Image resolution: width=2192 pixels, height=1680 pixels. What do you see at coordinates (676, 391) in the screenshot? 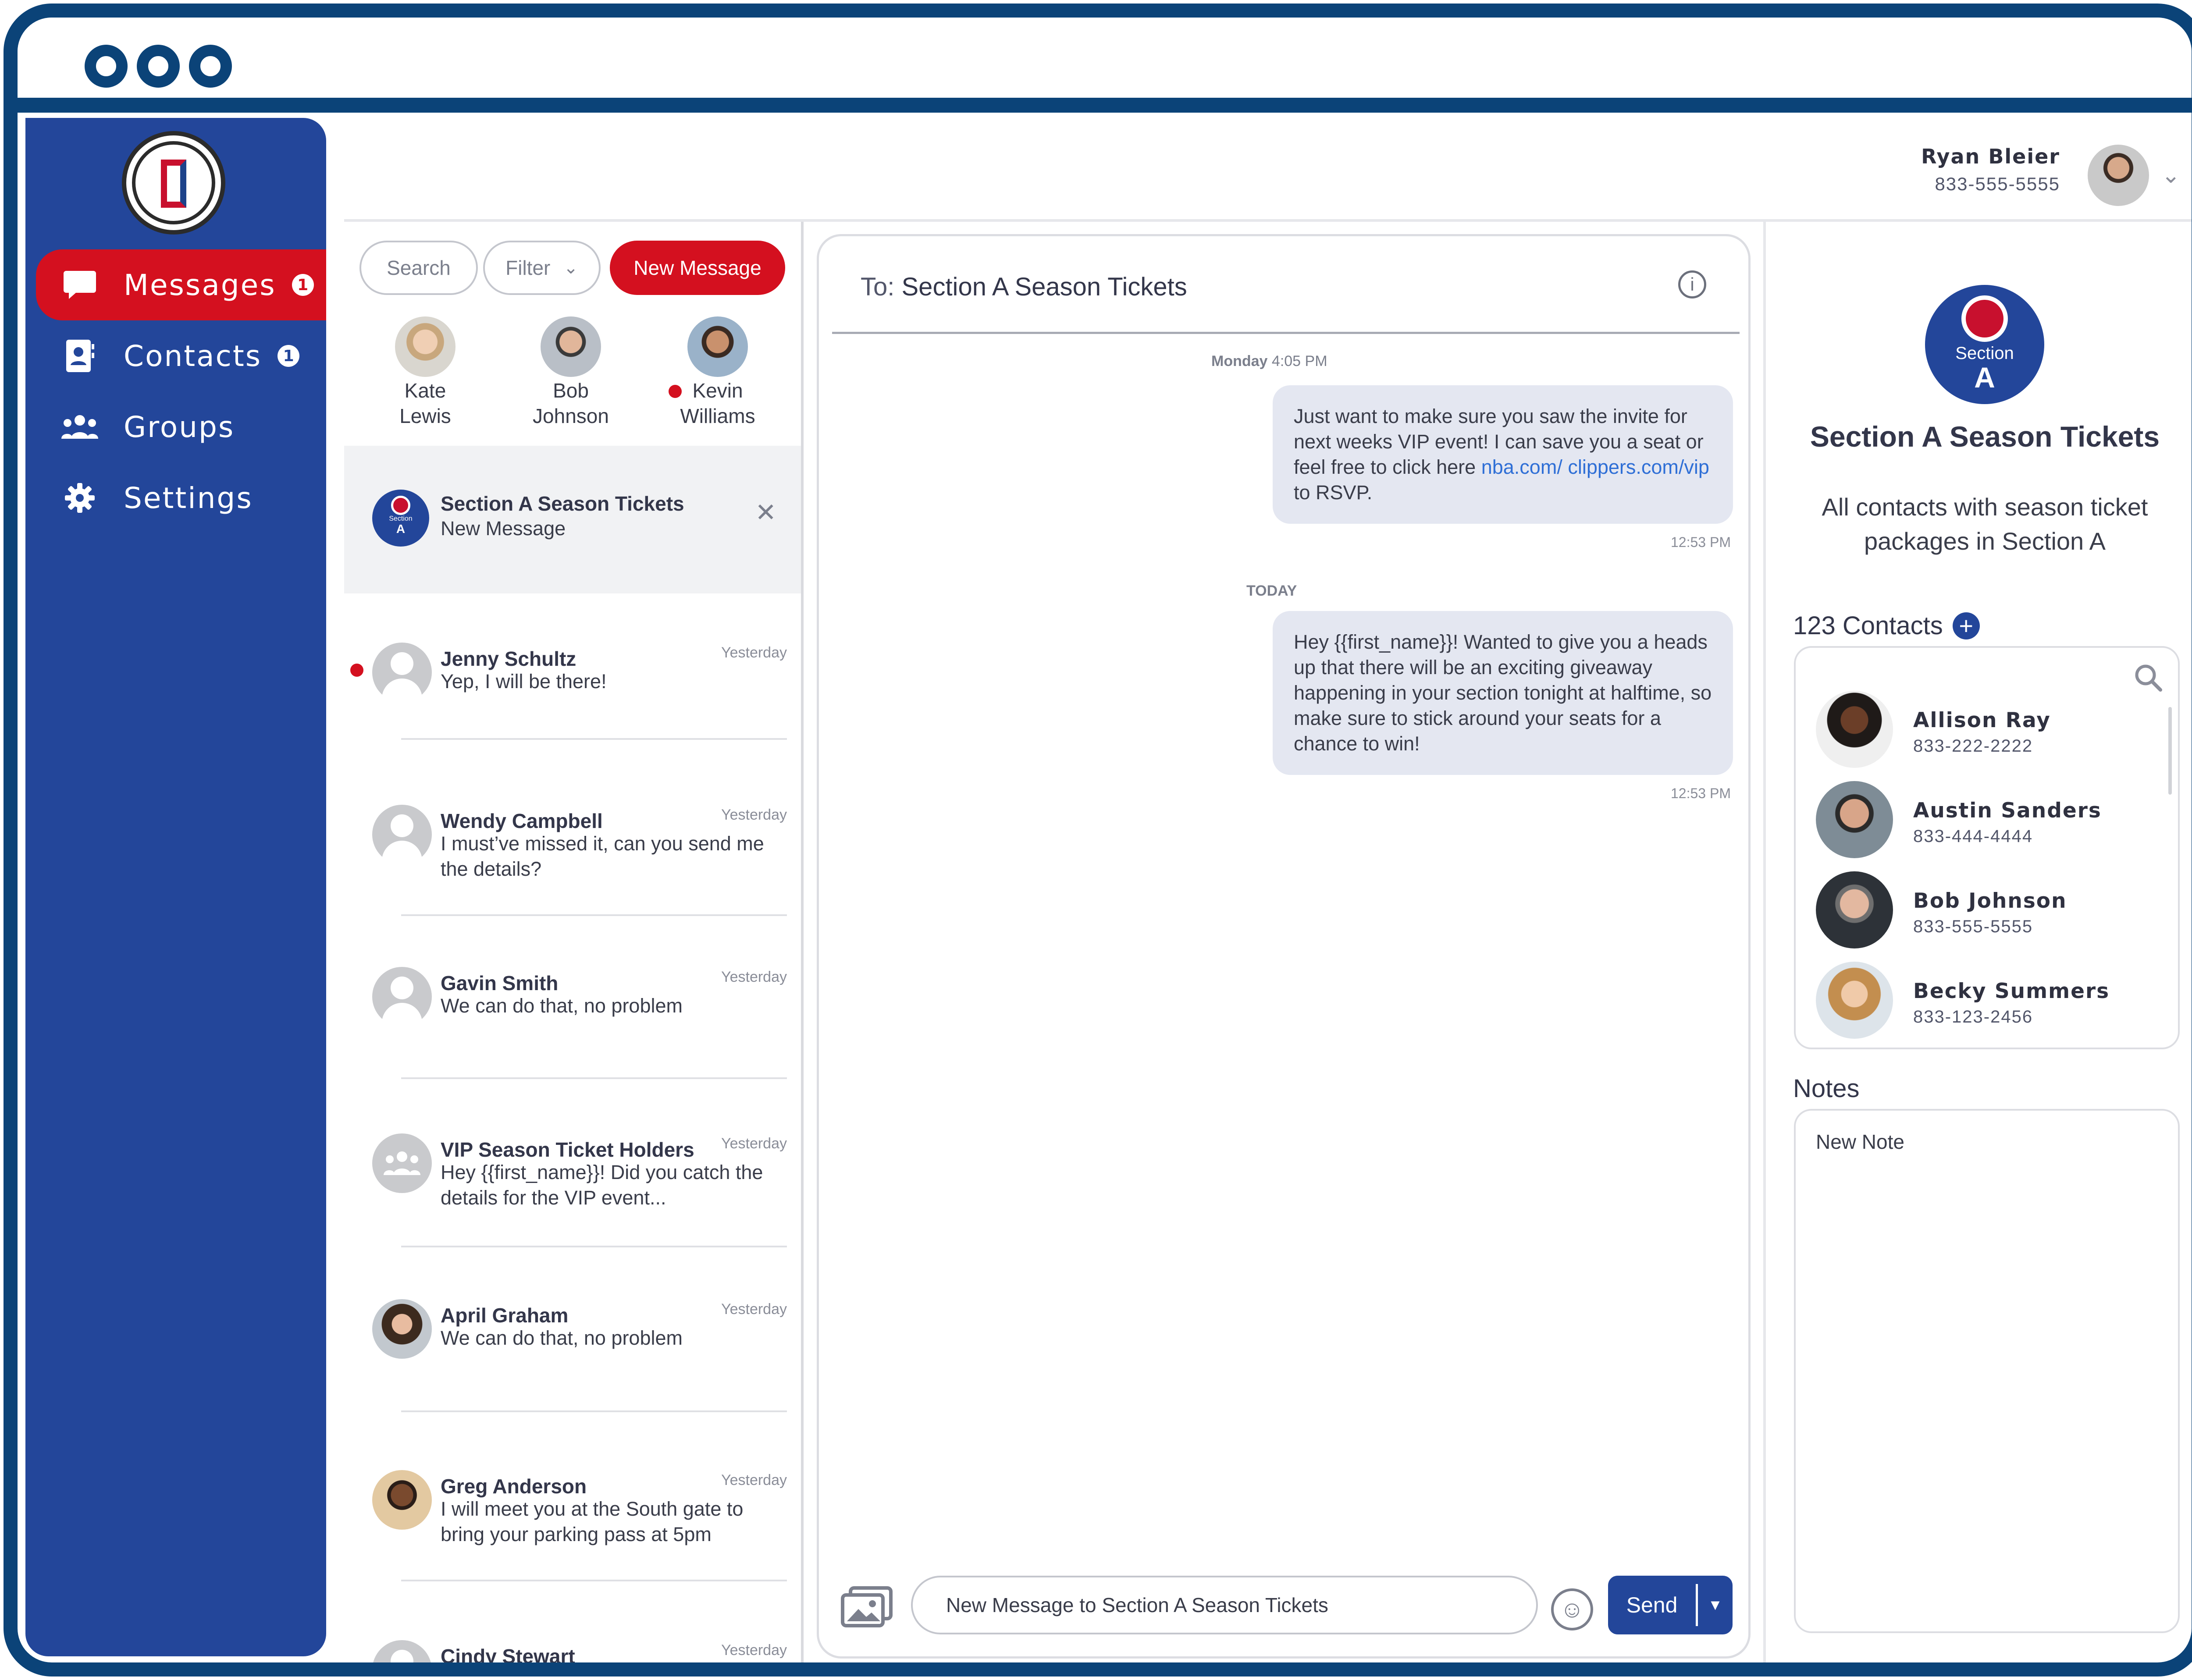
I see `online-indicator` at bounding box center [676, 391].